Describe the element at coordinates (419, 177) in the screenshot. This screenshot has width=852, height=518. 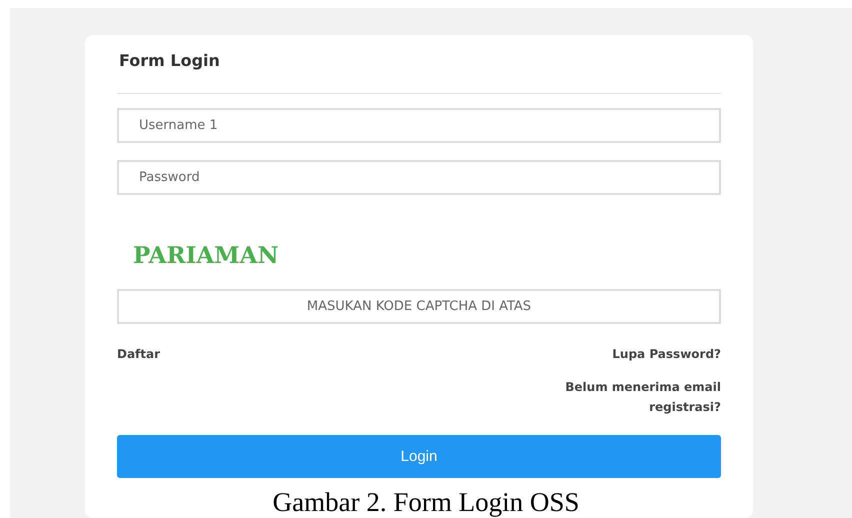
I see `password-field: Password` at that location.